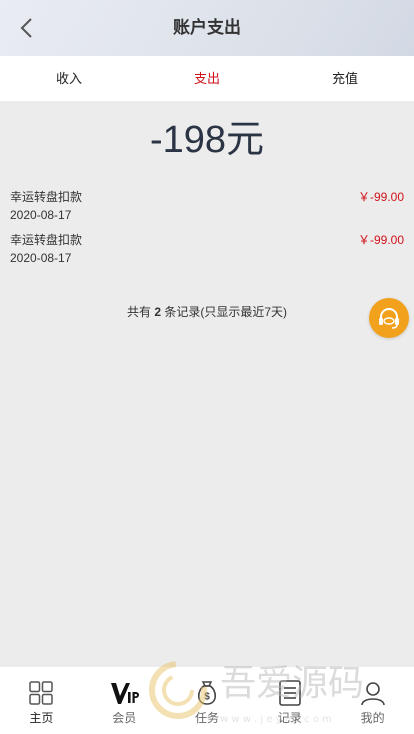 This screenshot has height=734, width=414. I want to click on record-summary: 共有 2 条记录(只显示最近7天), so click(207, 312).